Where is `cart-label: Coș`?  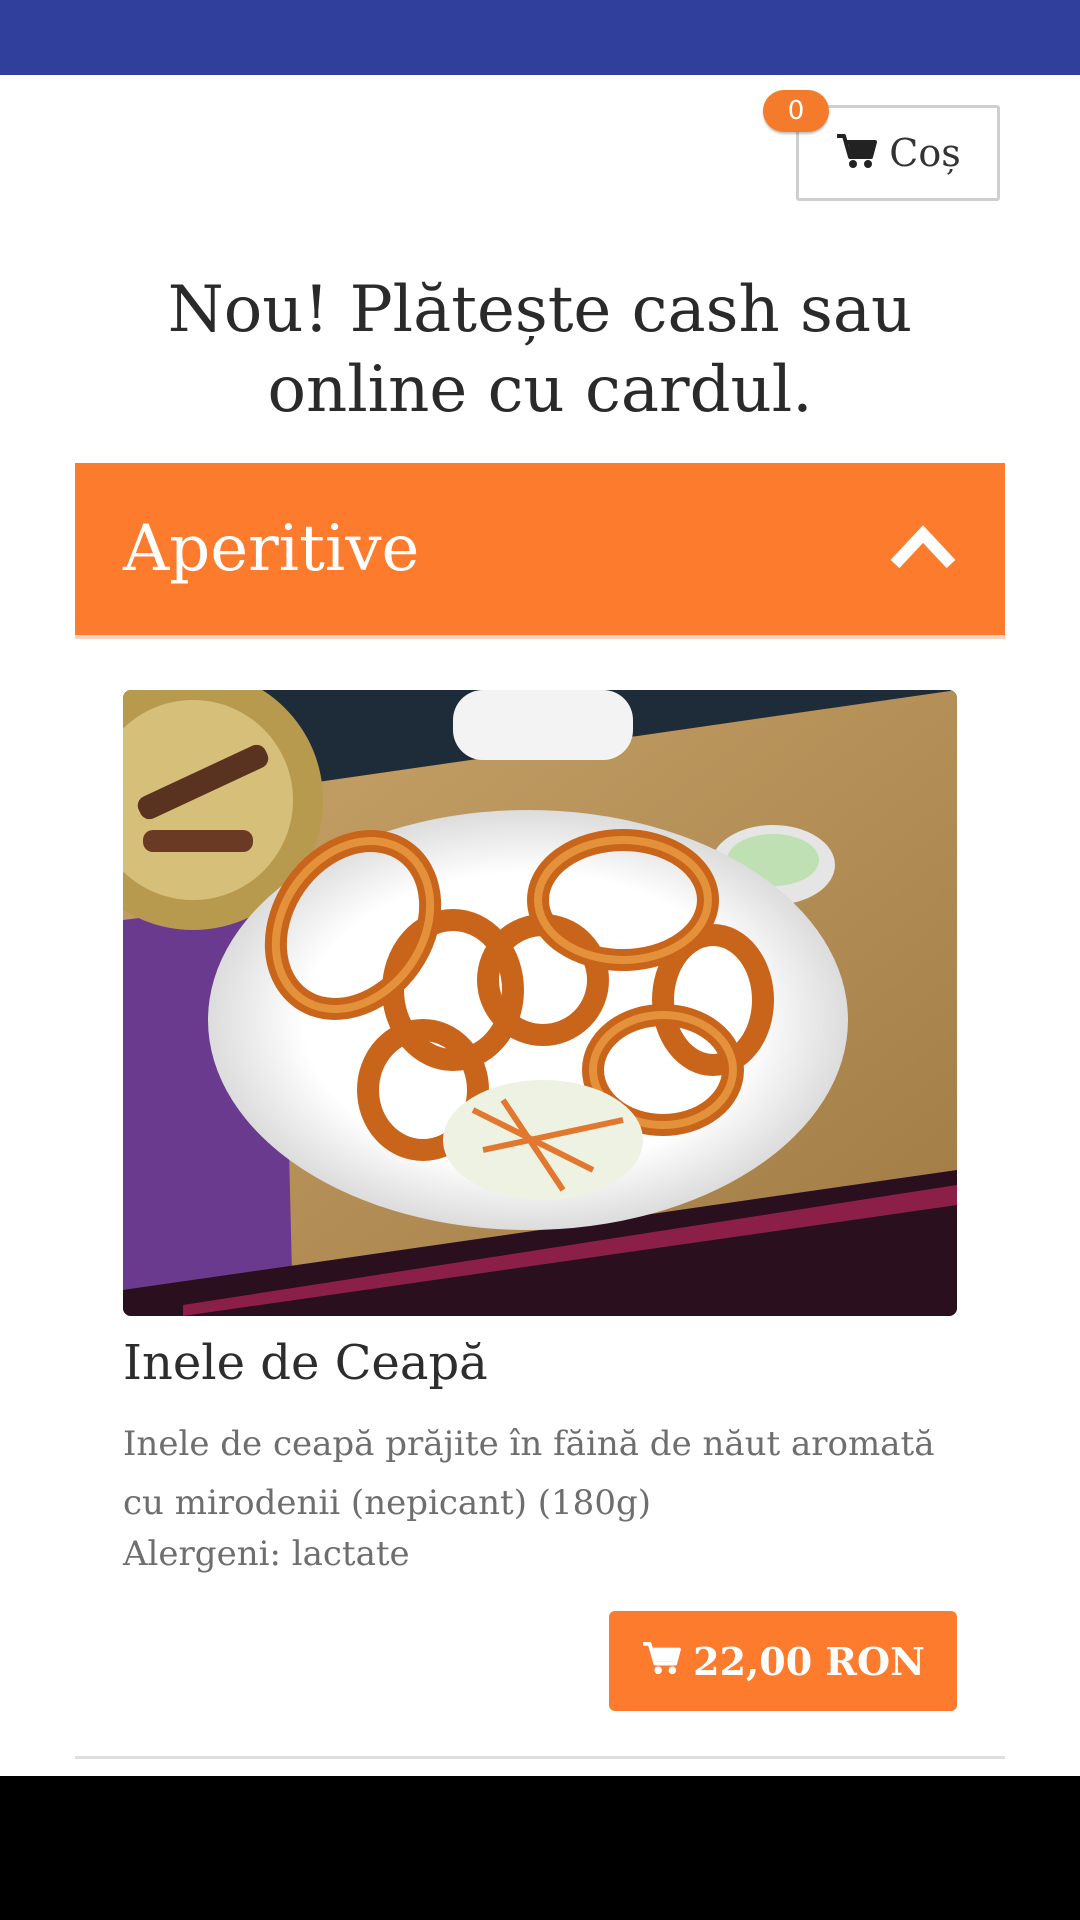
cart-label: Coș is located at coordinates (925, 153).